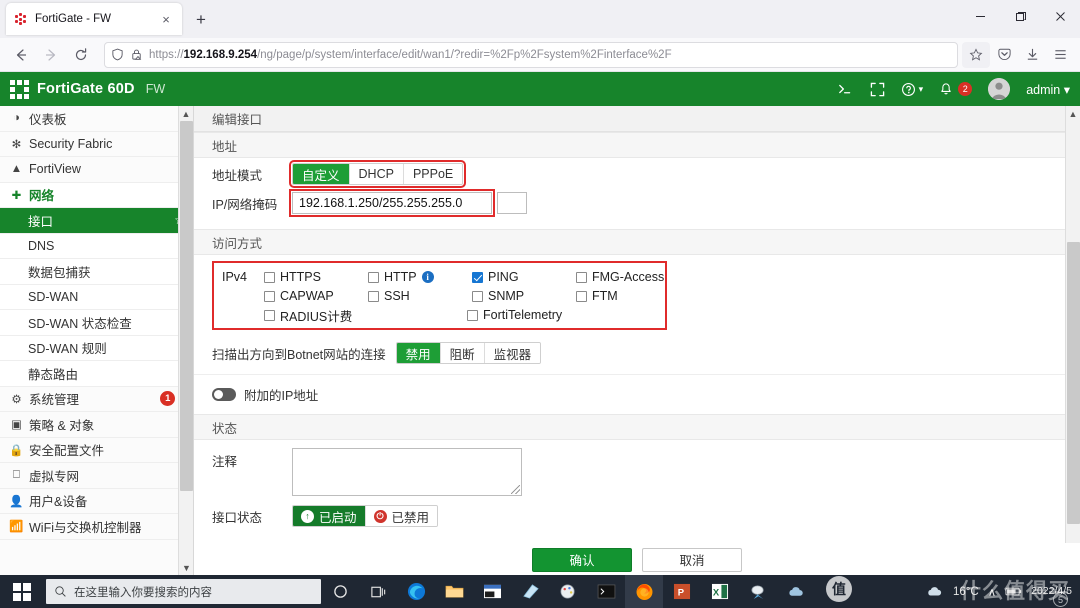 This screenshot has height=608, width=1080. I want to click on excel-icon: X, so click(720, 591).